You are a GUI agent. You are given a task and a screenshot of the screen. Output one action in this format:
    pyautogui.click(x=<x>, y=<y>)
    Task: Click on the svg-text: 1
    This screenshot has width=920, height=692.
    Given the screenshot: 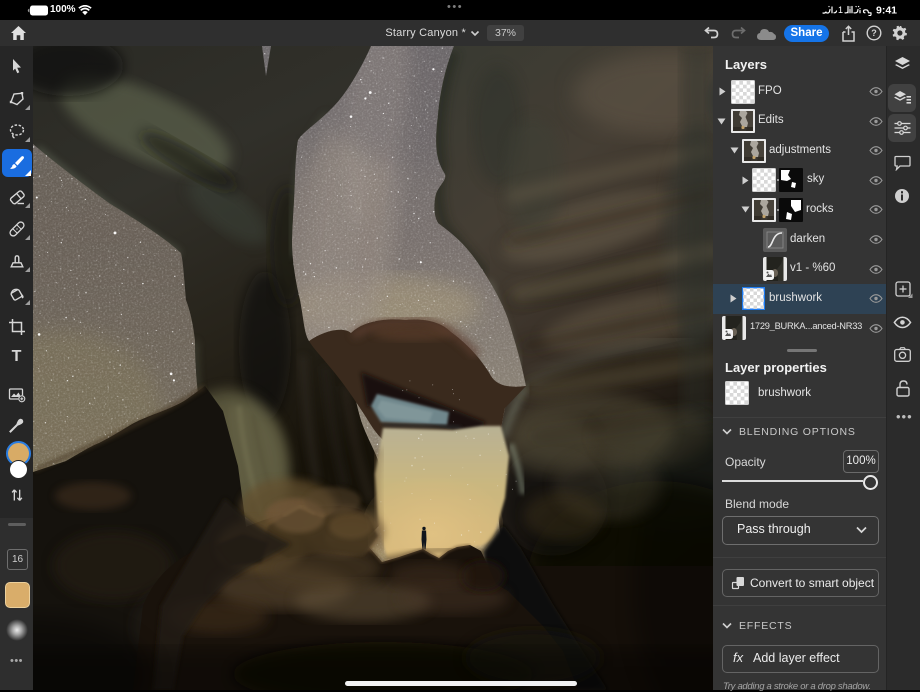 What is the action you would take?
    pyautogui.click(x=840, y=10)
    